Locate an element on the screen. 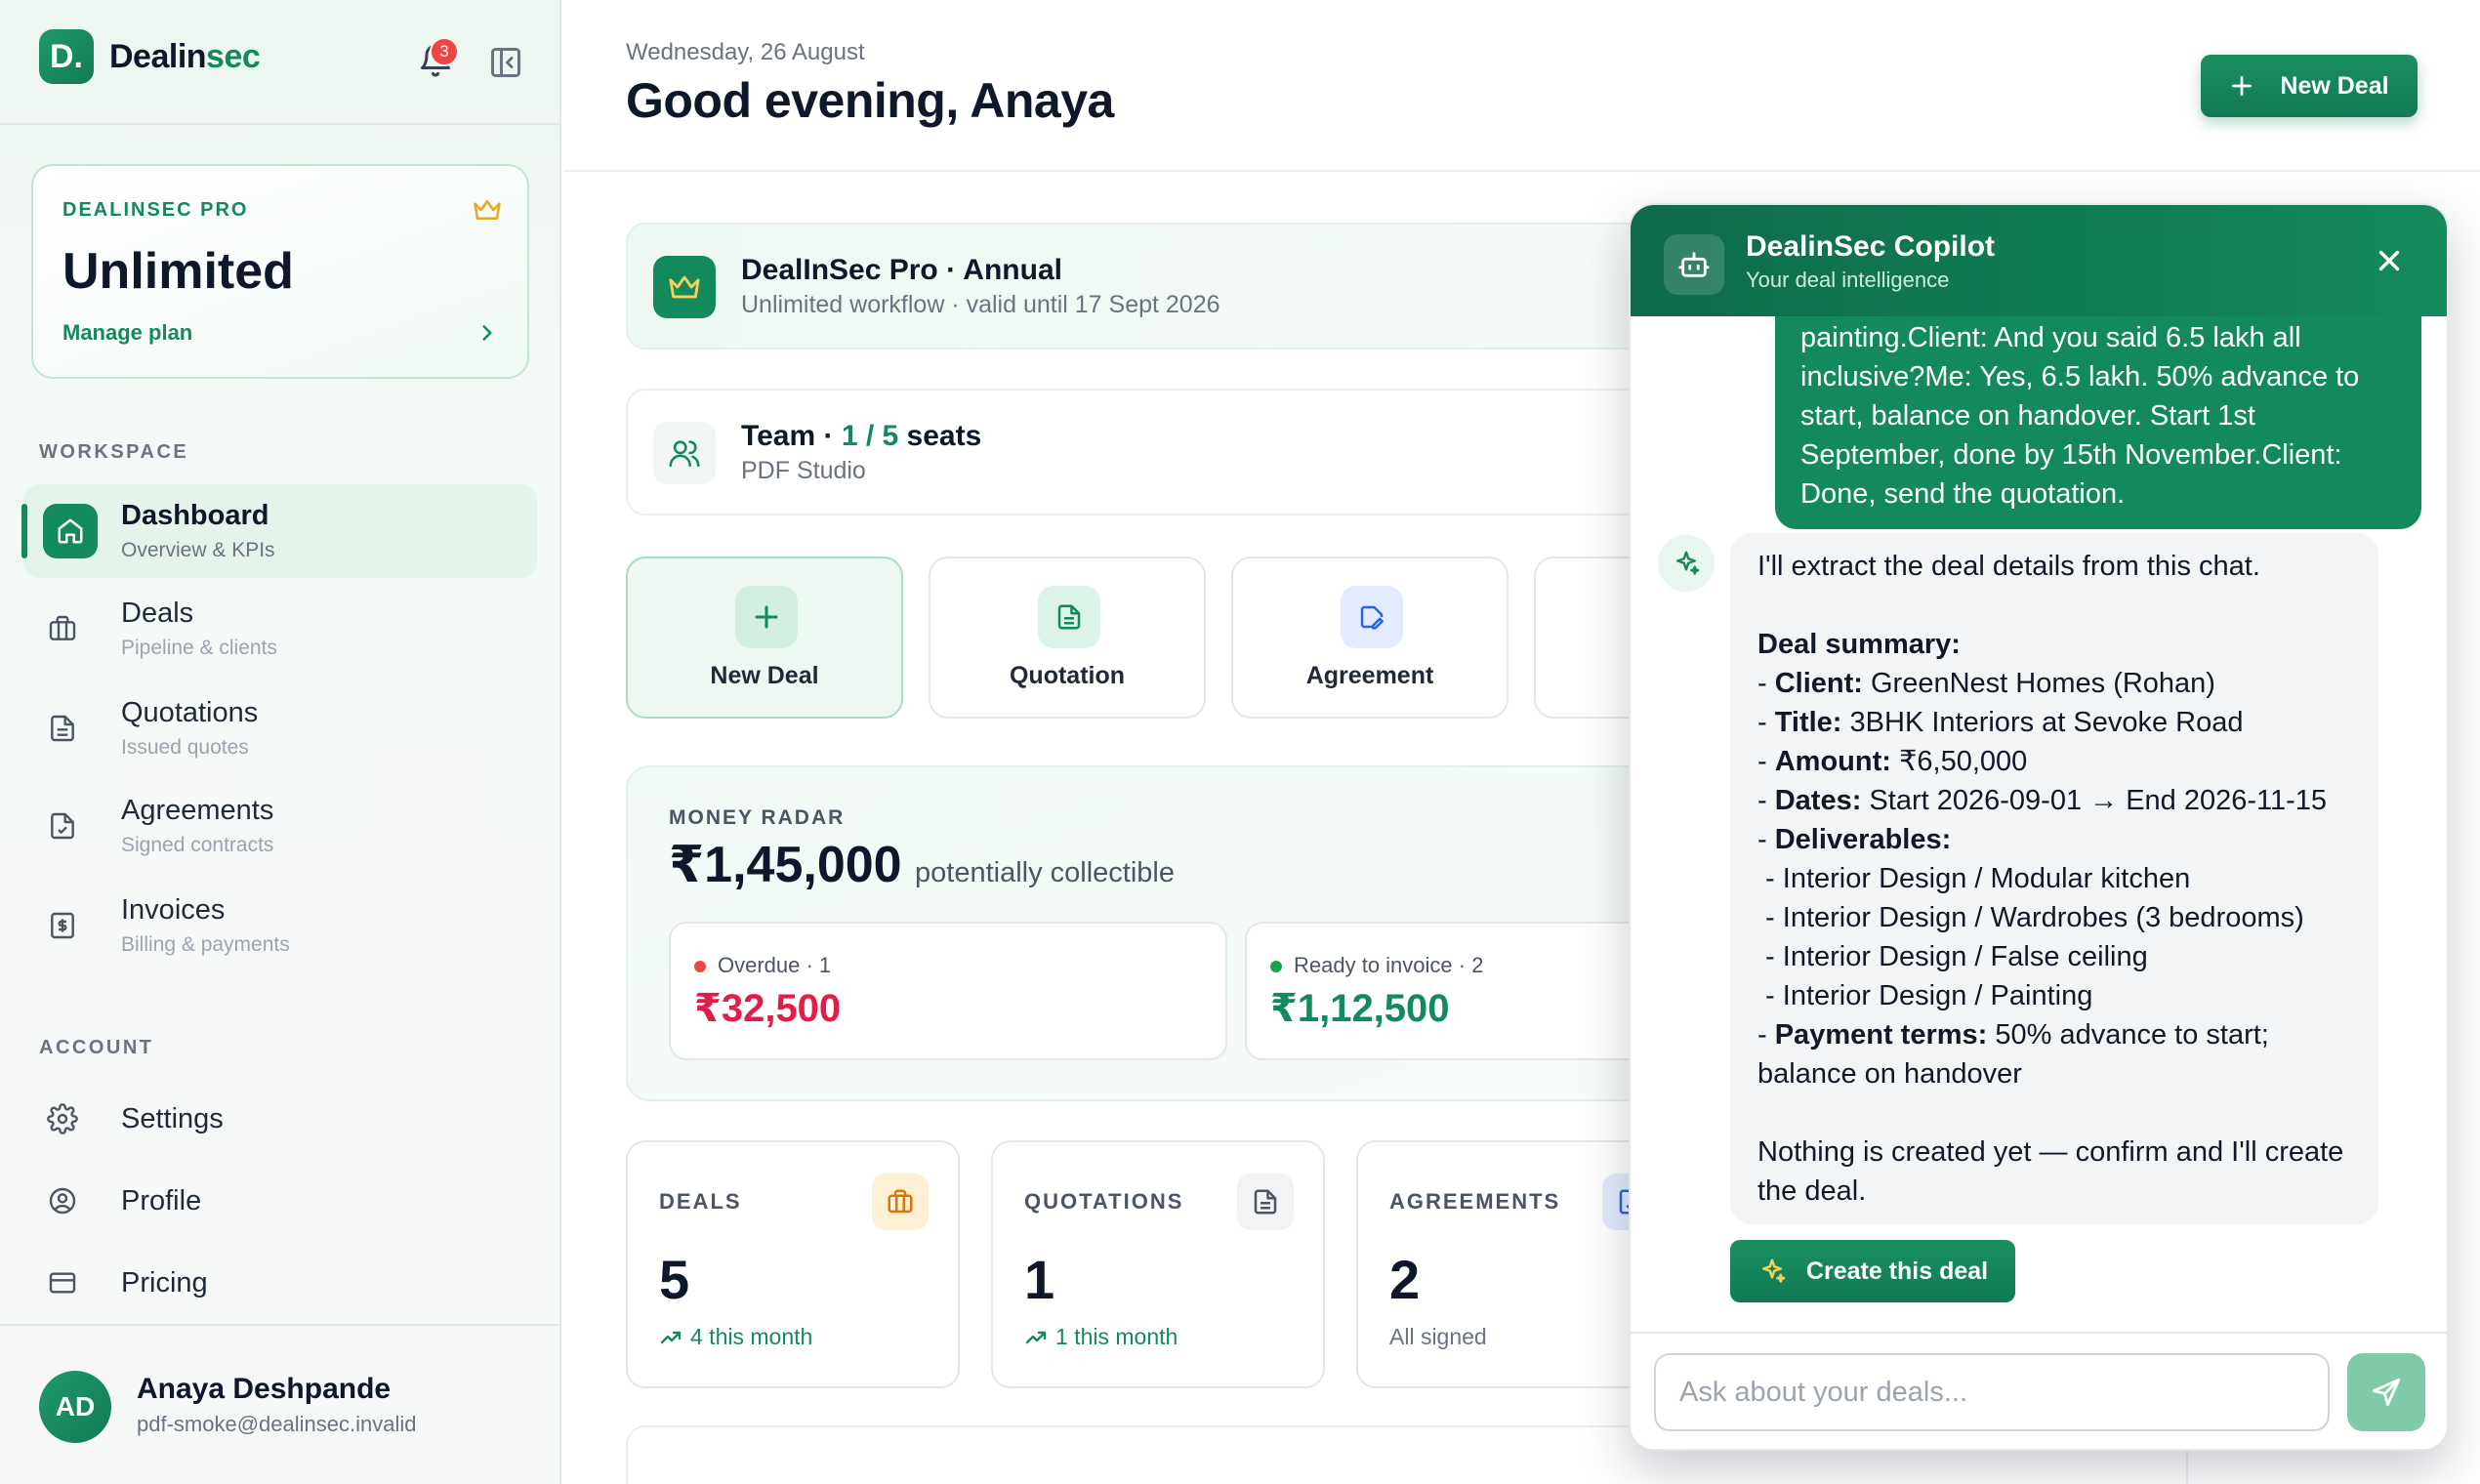 This screenshot has width=2480, height=1484. chevron-right-icon is located at coordinates (488, 333).